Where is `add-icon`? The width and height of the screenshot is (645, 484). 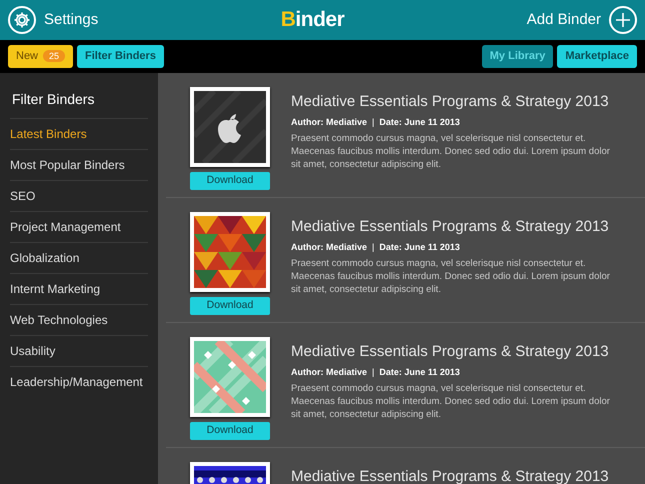 add-icon is located at coordinates (623, 20).